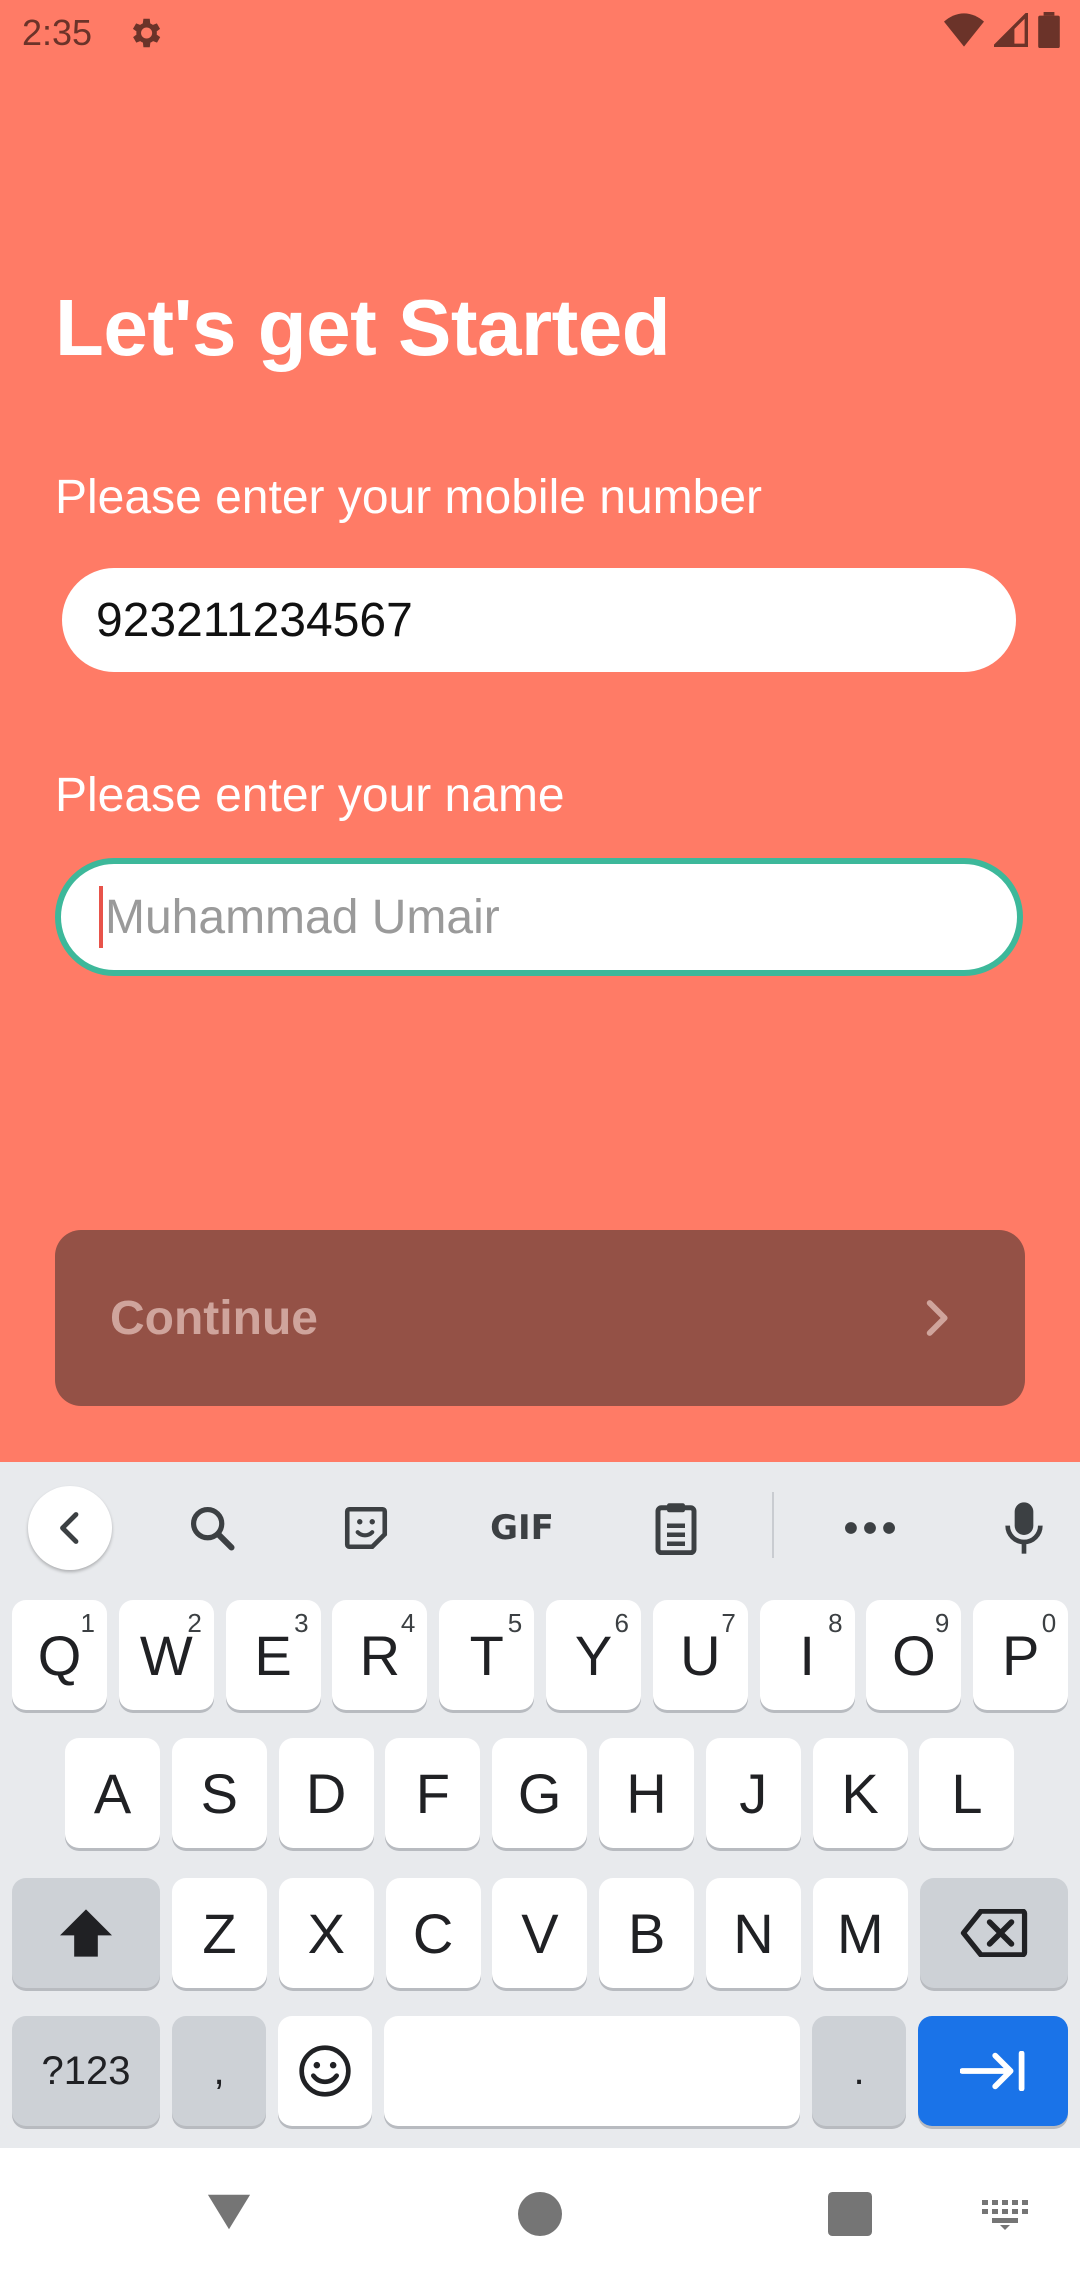 Image resolution: width=1080 pixels, height=2280 pixels. I want to click on signal-icon, so click(1011, 30).